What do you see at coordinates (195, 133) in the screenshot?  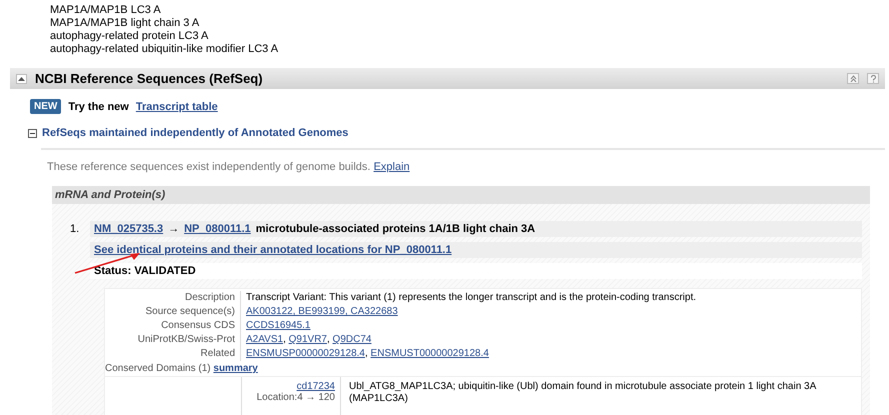 I see `subsection-title: RefSeqs maintained independently of Annotated Genomes` at bounding box center [195, 133].